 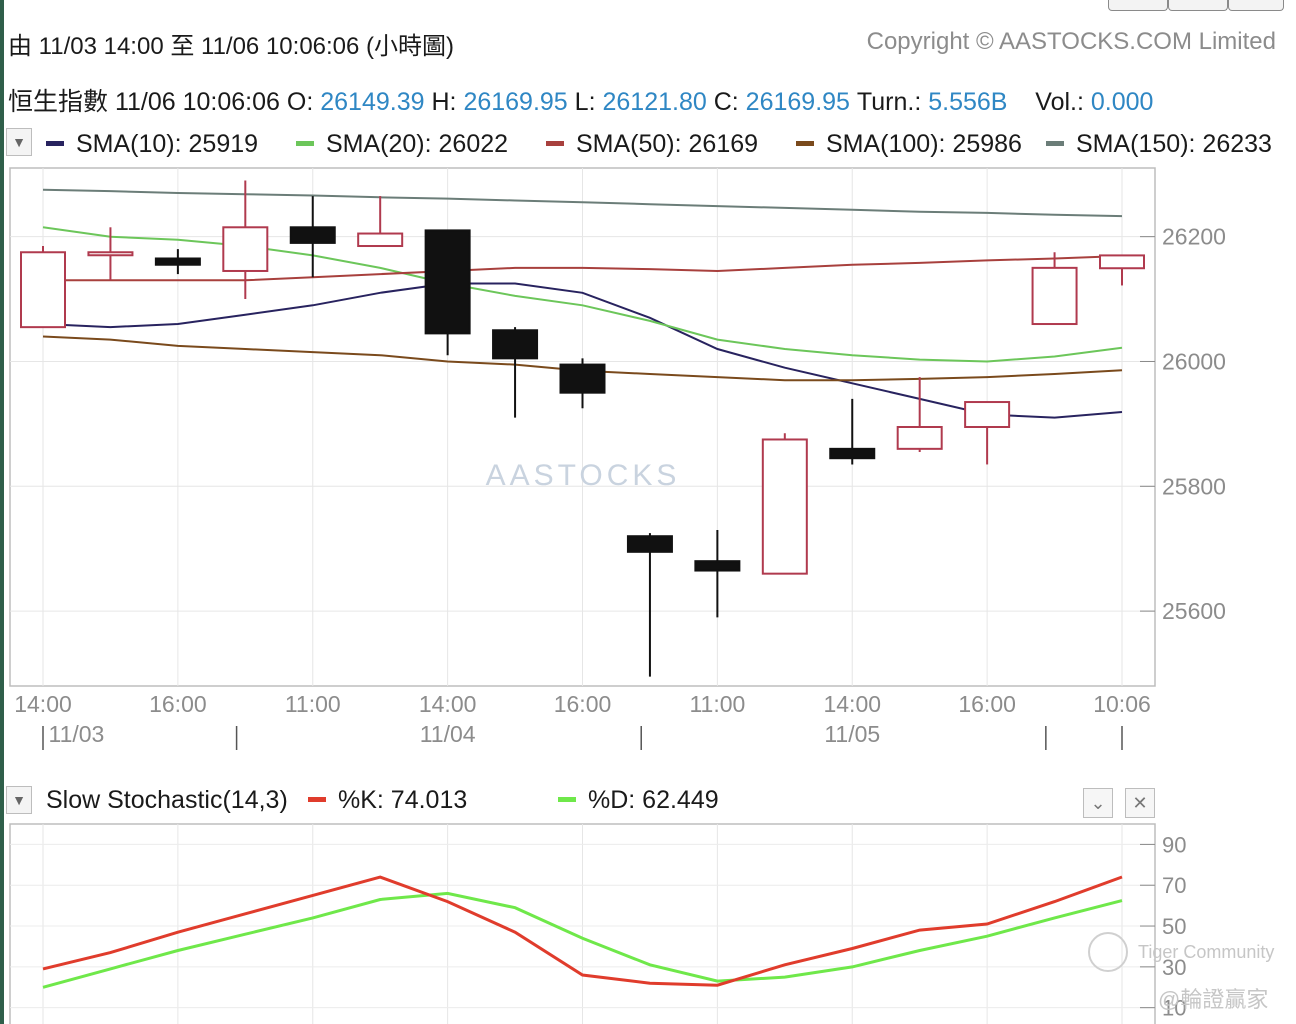 What do you see at coordinates (58, 102) in the screenshot?
I see `index-name: 恒生指數` at bounding box center [58, 102].